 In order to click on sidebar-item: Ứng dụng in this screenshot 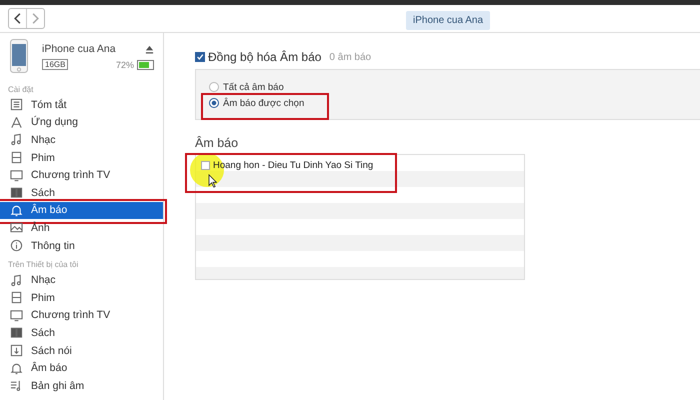, I will do `click(81, 123)`.